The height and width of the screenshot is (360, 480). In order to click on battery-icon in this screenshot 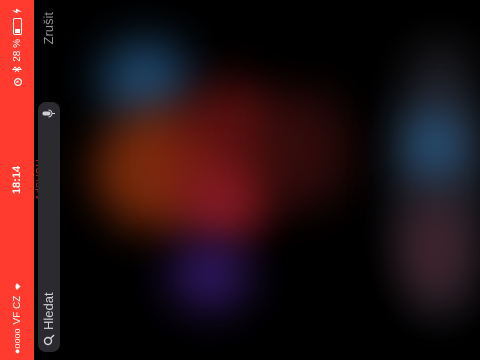, I will do `click(17, 26)`.